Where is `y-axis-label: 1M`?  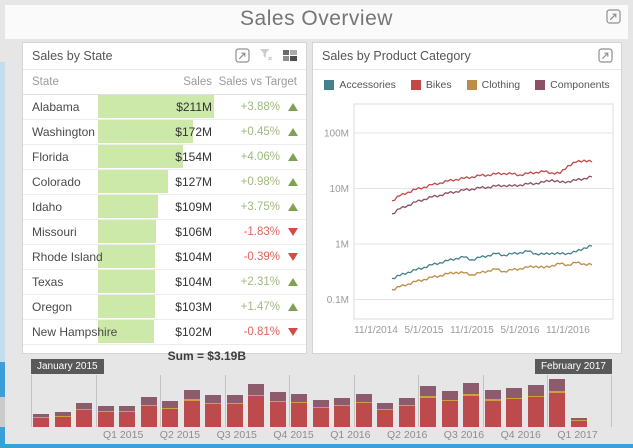
y-axis-label: 1M is located at coordinates (342, 245).